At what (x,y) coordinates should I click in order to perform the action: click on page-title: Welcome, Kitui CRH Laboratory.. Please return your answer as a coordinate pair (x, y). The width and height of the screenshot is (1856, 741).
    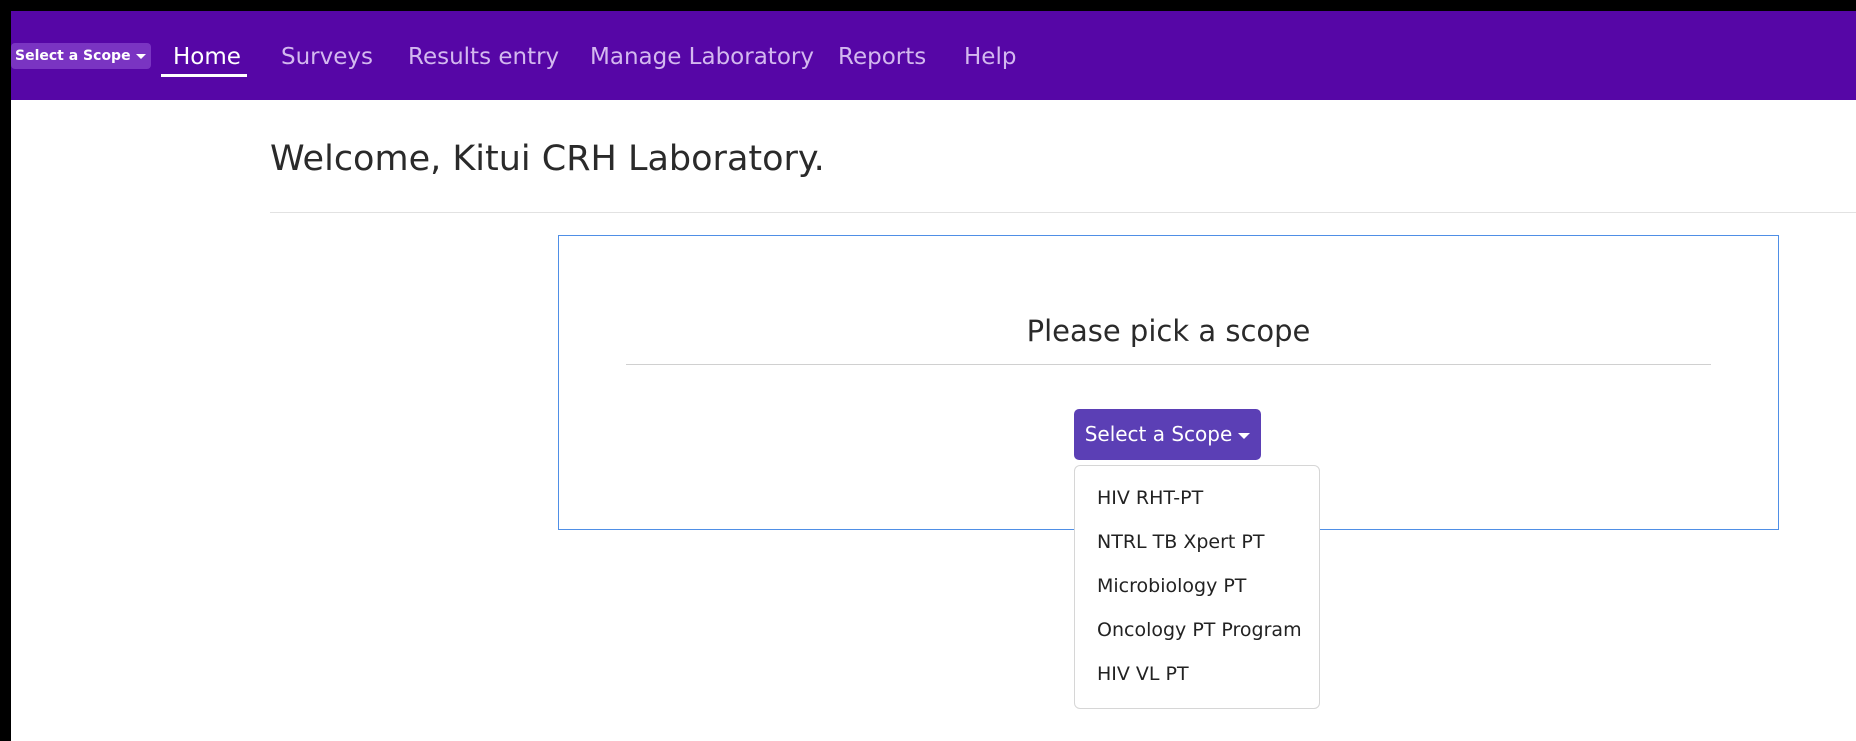
    Looking at the image, I should click on (547, 159).